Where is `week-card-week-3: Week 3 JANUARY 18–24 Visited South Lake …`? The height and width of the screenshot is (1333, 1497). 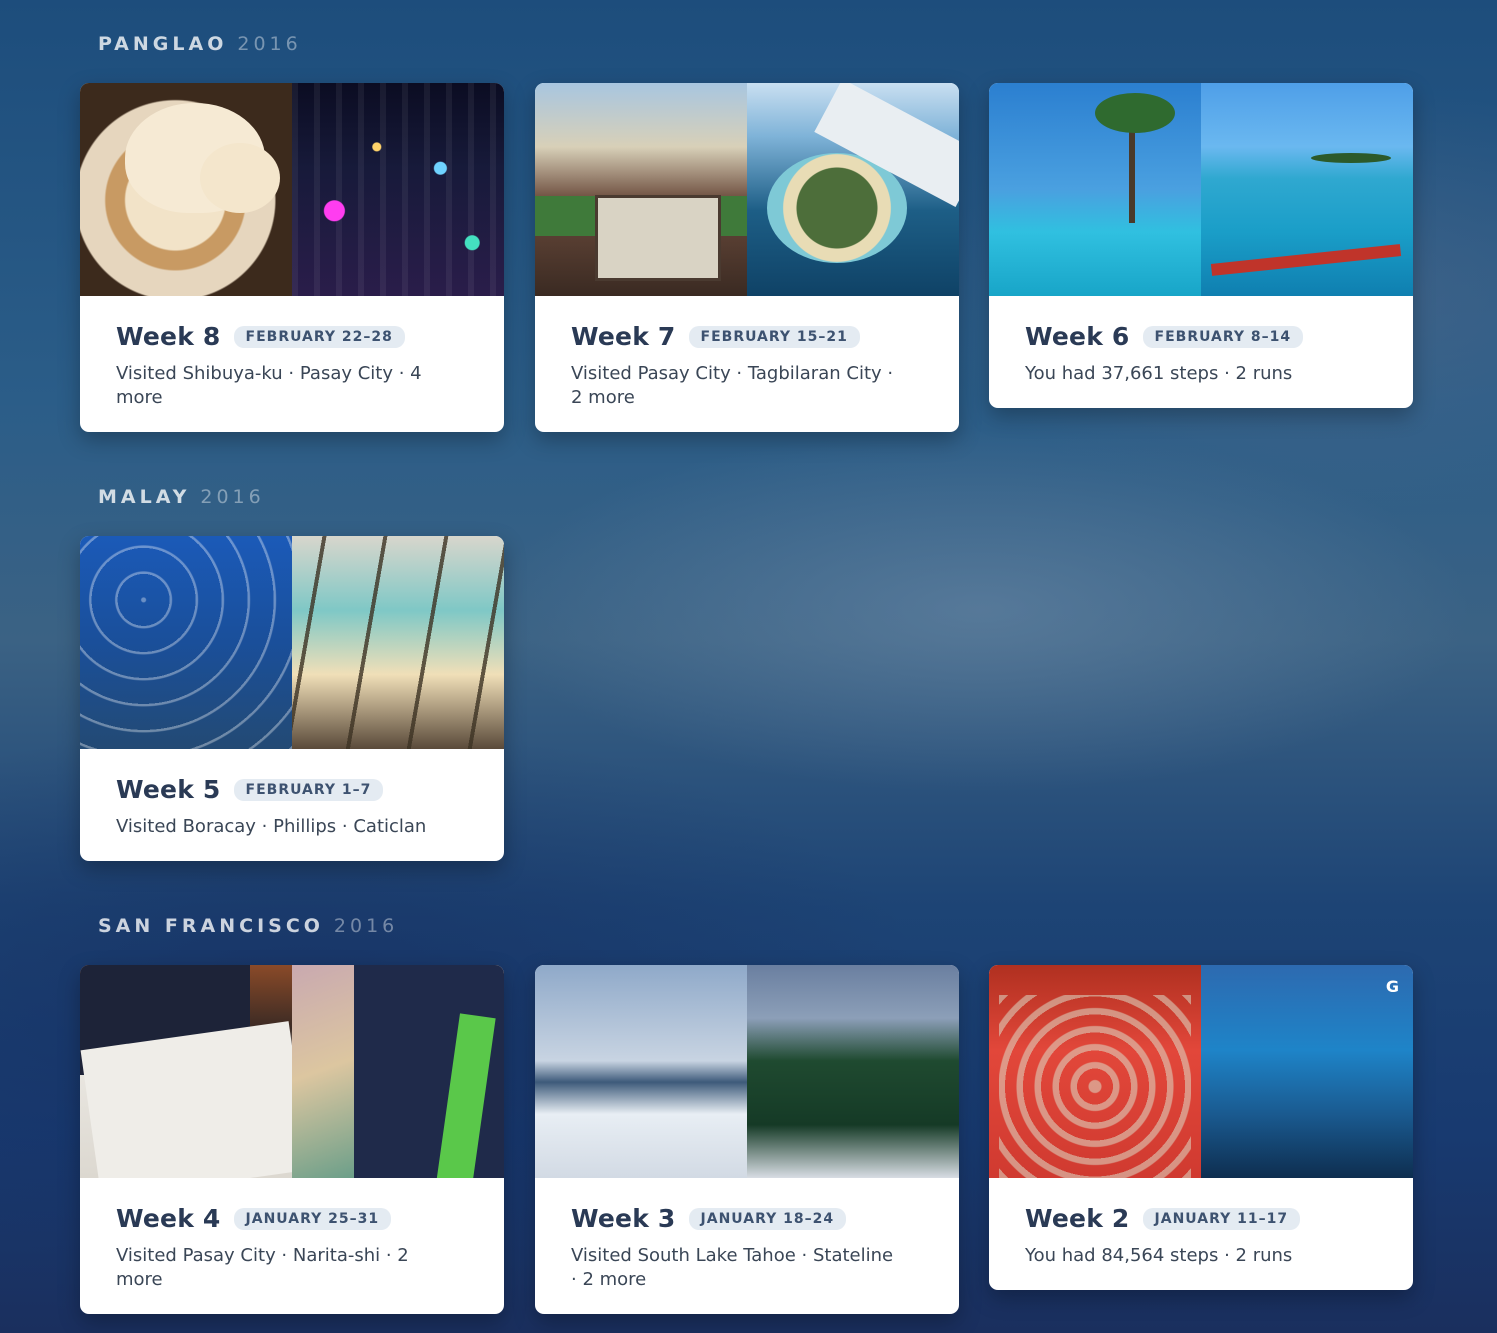
week-card-week-3: Week 3 JANUARY 18–24 Visited South Lake … is located at coordinates (747, 1139).